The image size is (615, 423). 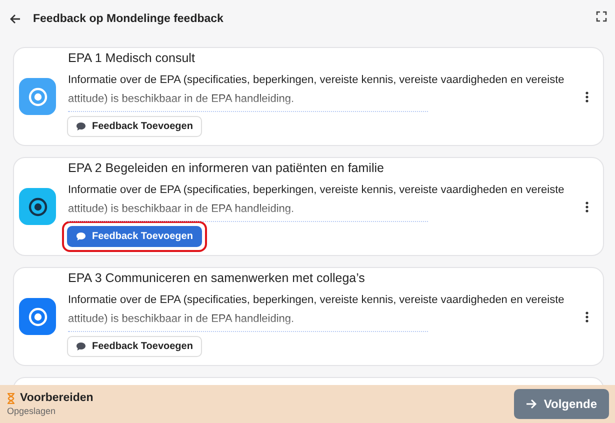 I want to click on epa-title: EPA 2 Begeleiden en informeren van patiënten en familie, so click(x=226, y=168).